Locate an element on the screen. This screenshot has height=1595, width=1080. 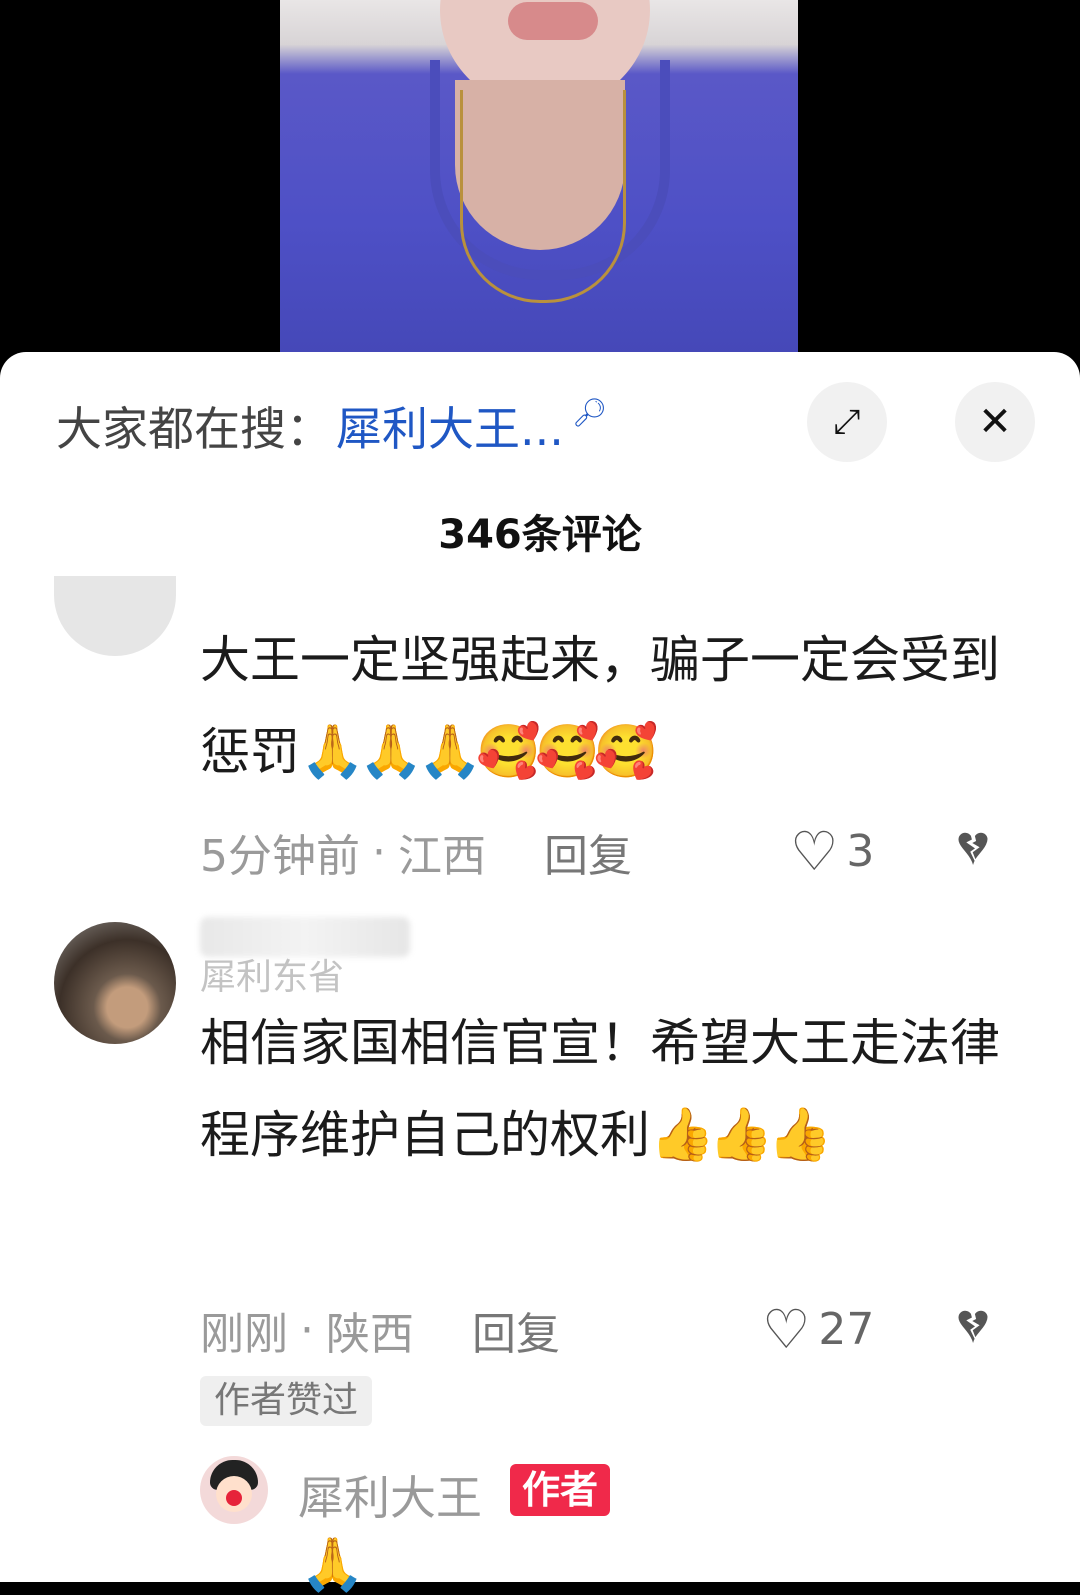
search-prefix: 大家都在搜： is located at coordinates (194, 429).